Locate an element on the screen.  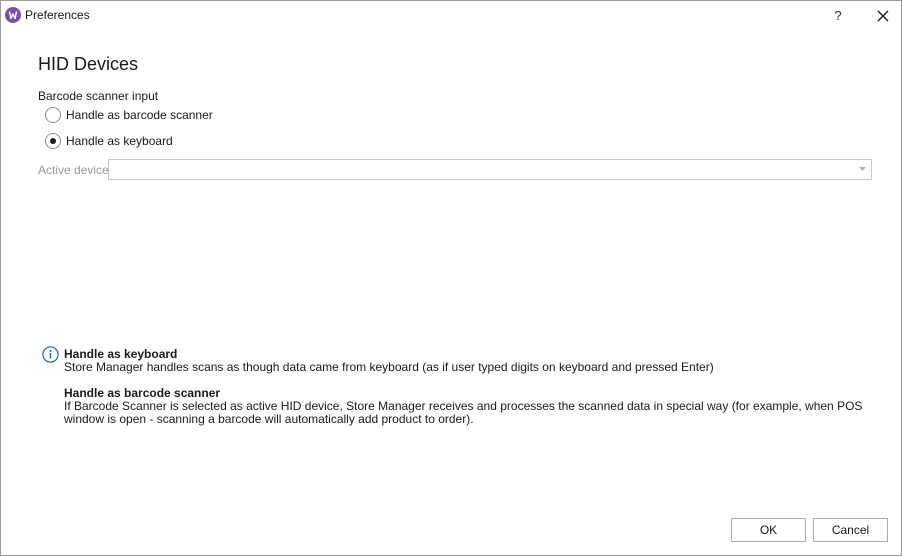
help-button: ? is located at coordinates (838, 16).